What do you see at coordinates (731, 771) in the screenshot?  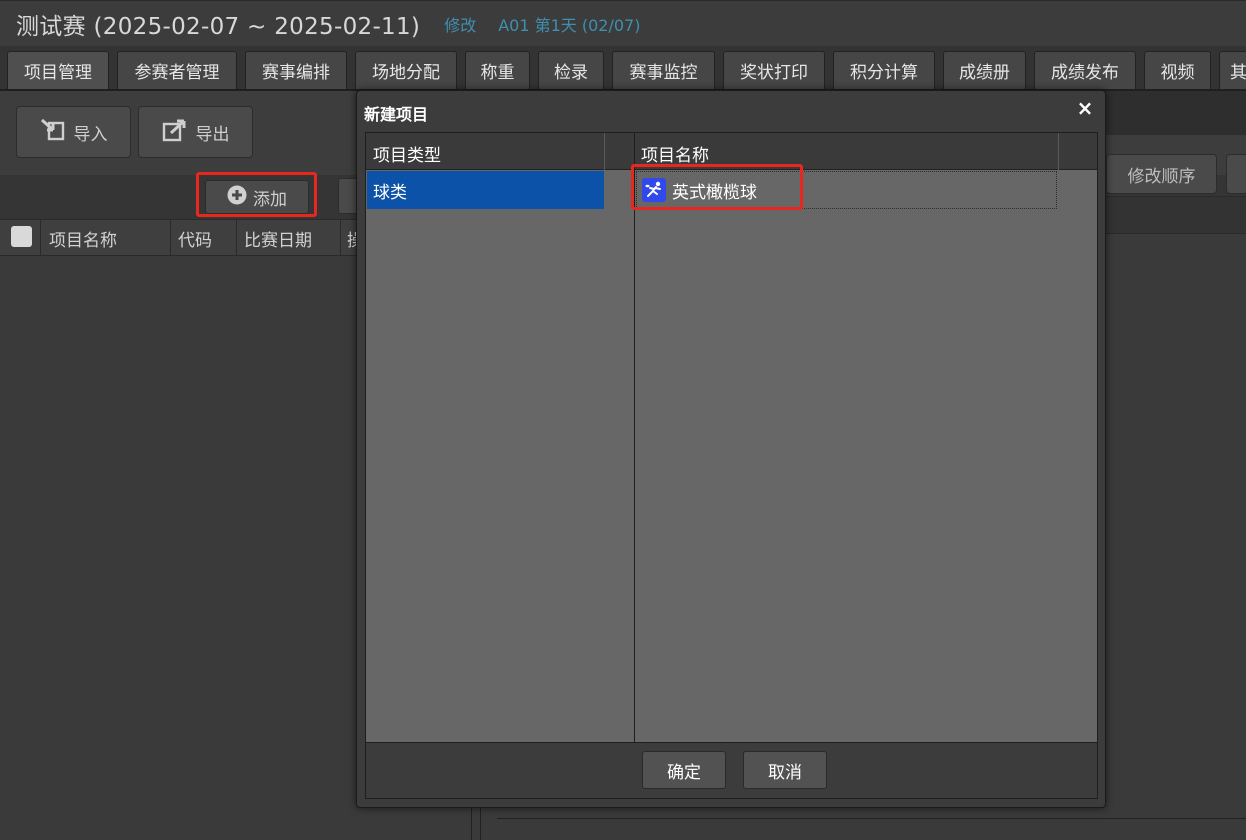 I see `dialog-footer` at bounding box center [731, 771].